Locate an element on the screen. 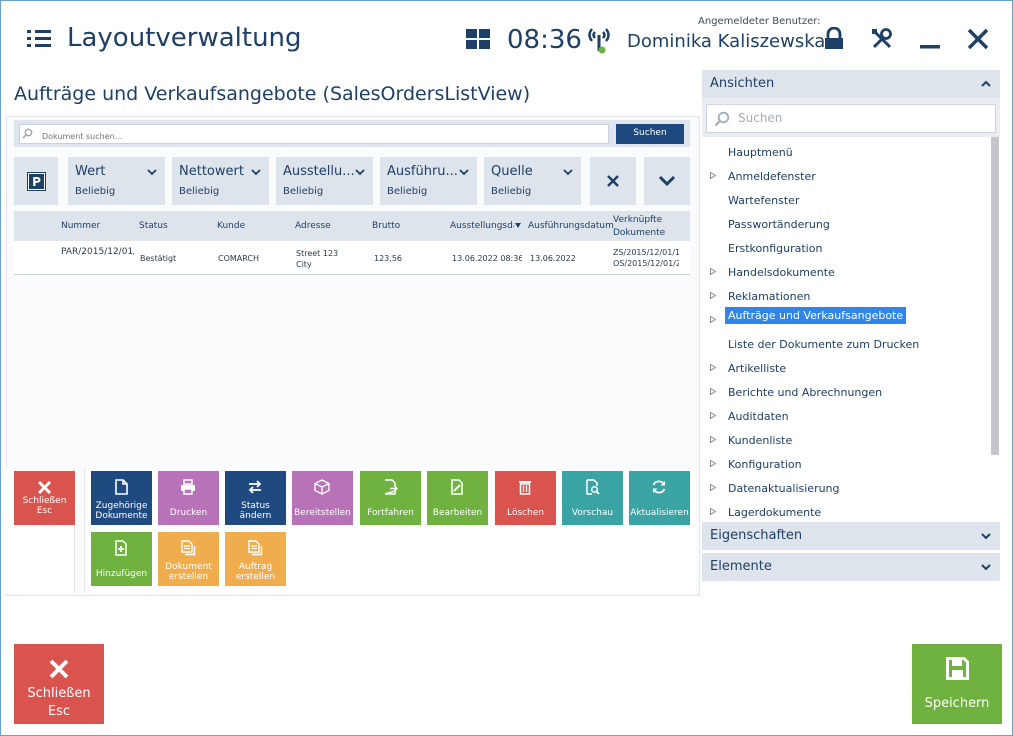  lock-icon is located at coordinates (834, 39).